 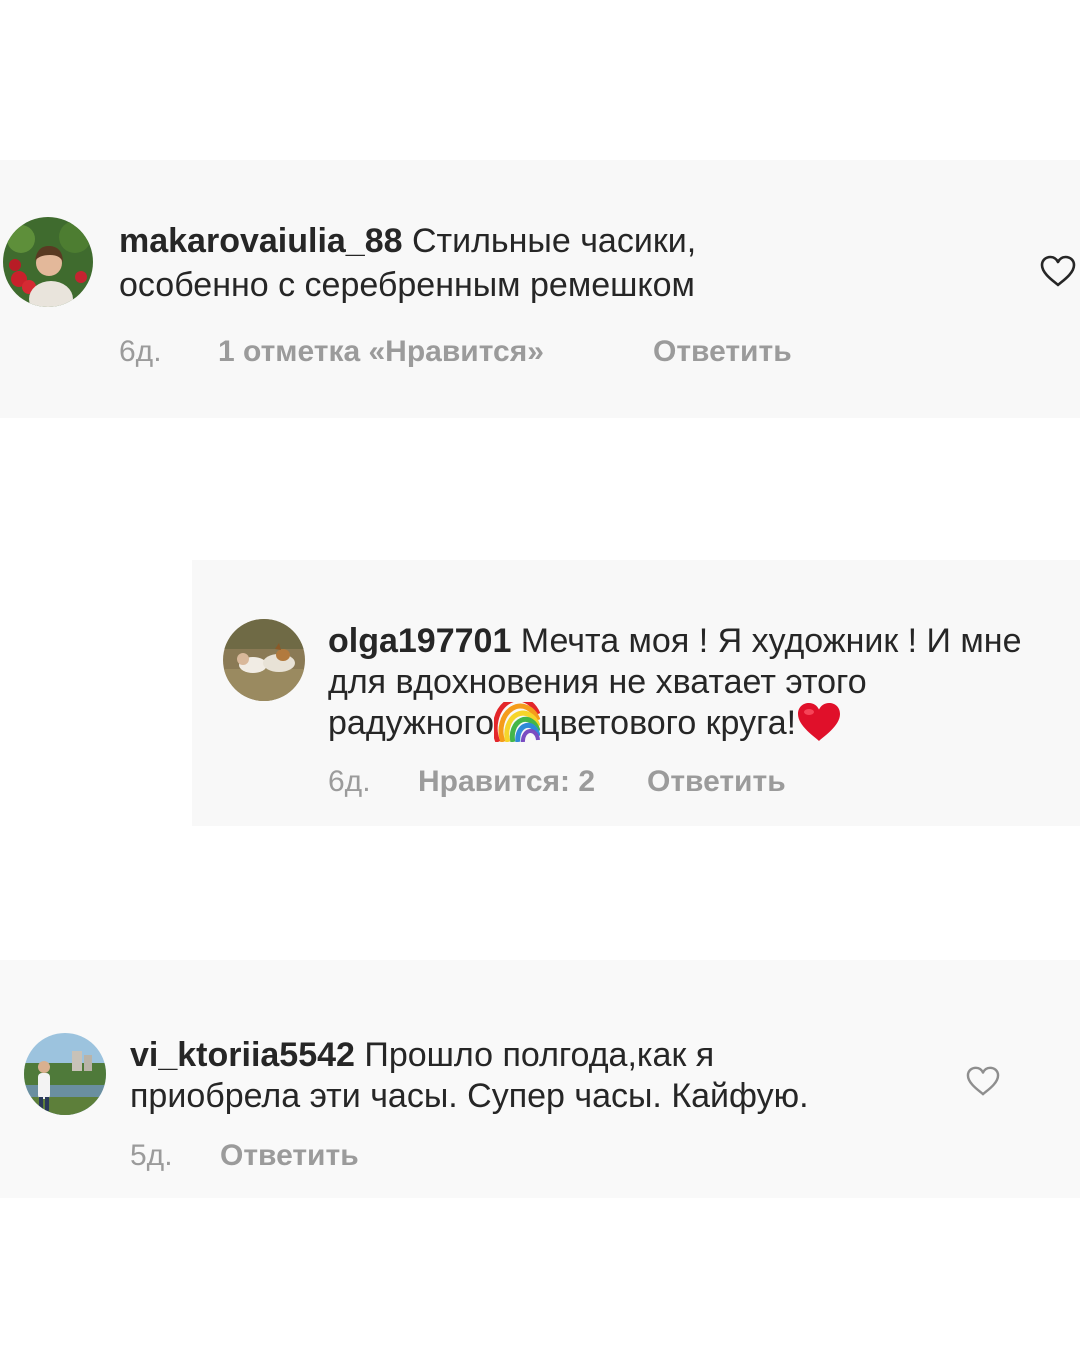 What do you see at coordinates (407, 285) in the screenshot?
I see `comment-text: особенно с серебренным ремешком` at bounding box center [407, 285].